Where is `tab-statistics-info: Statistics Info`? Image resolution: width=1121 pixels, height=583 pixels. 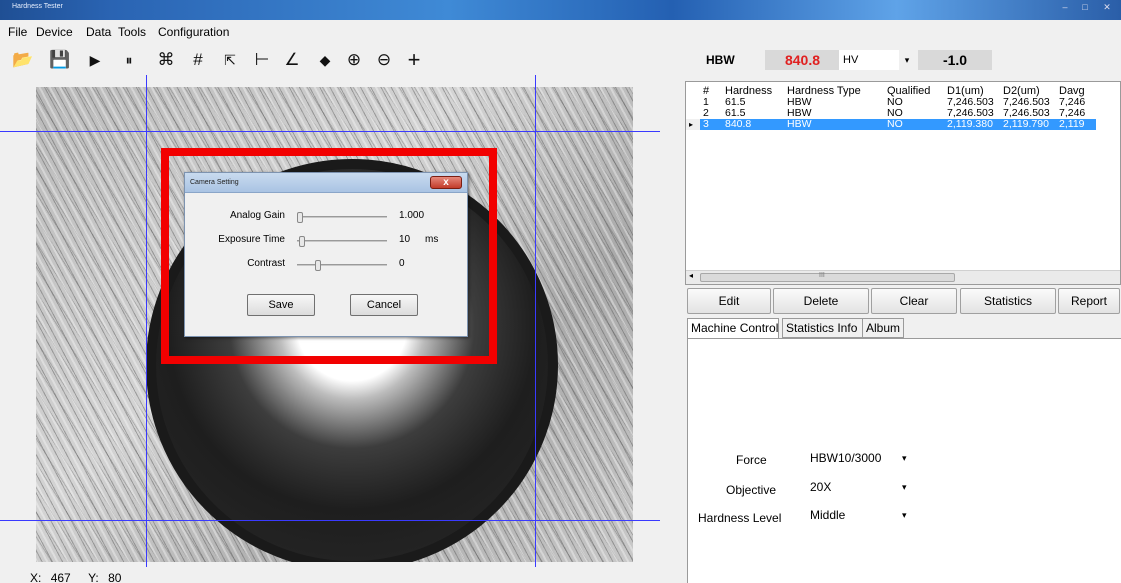 tab-statistics-info: Statistics Info is located at coordinates (822, 328).